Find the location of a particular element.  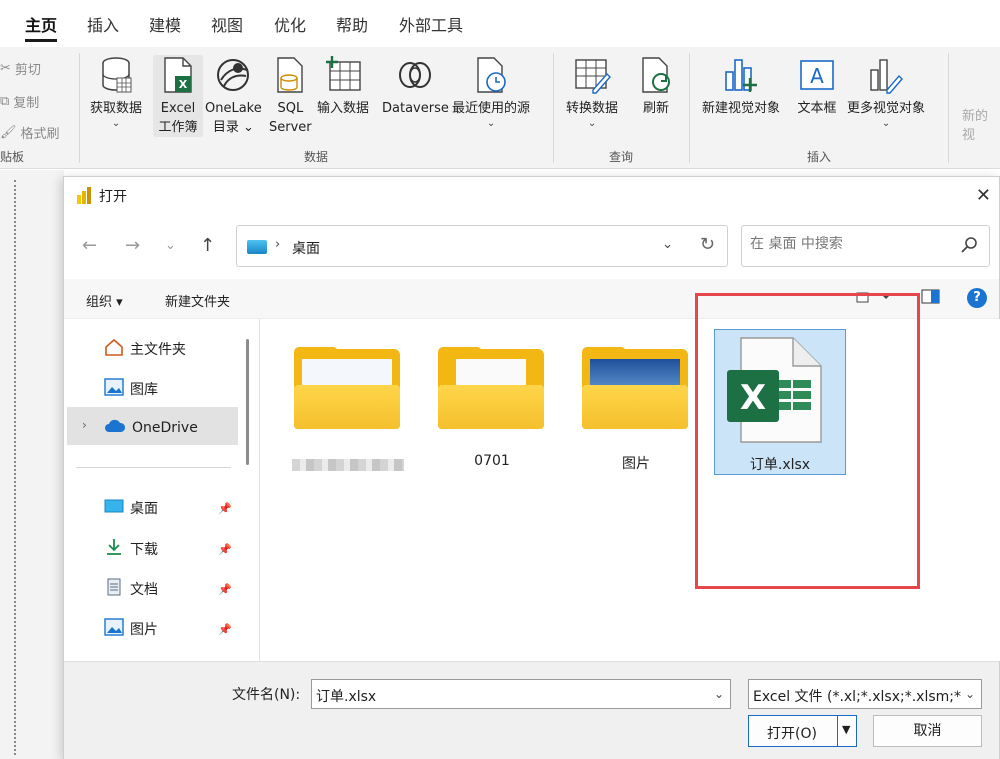

tab-view: 视图 is located at coordinates (227, 24).